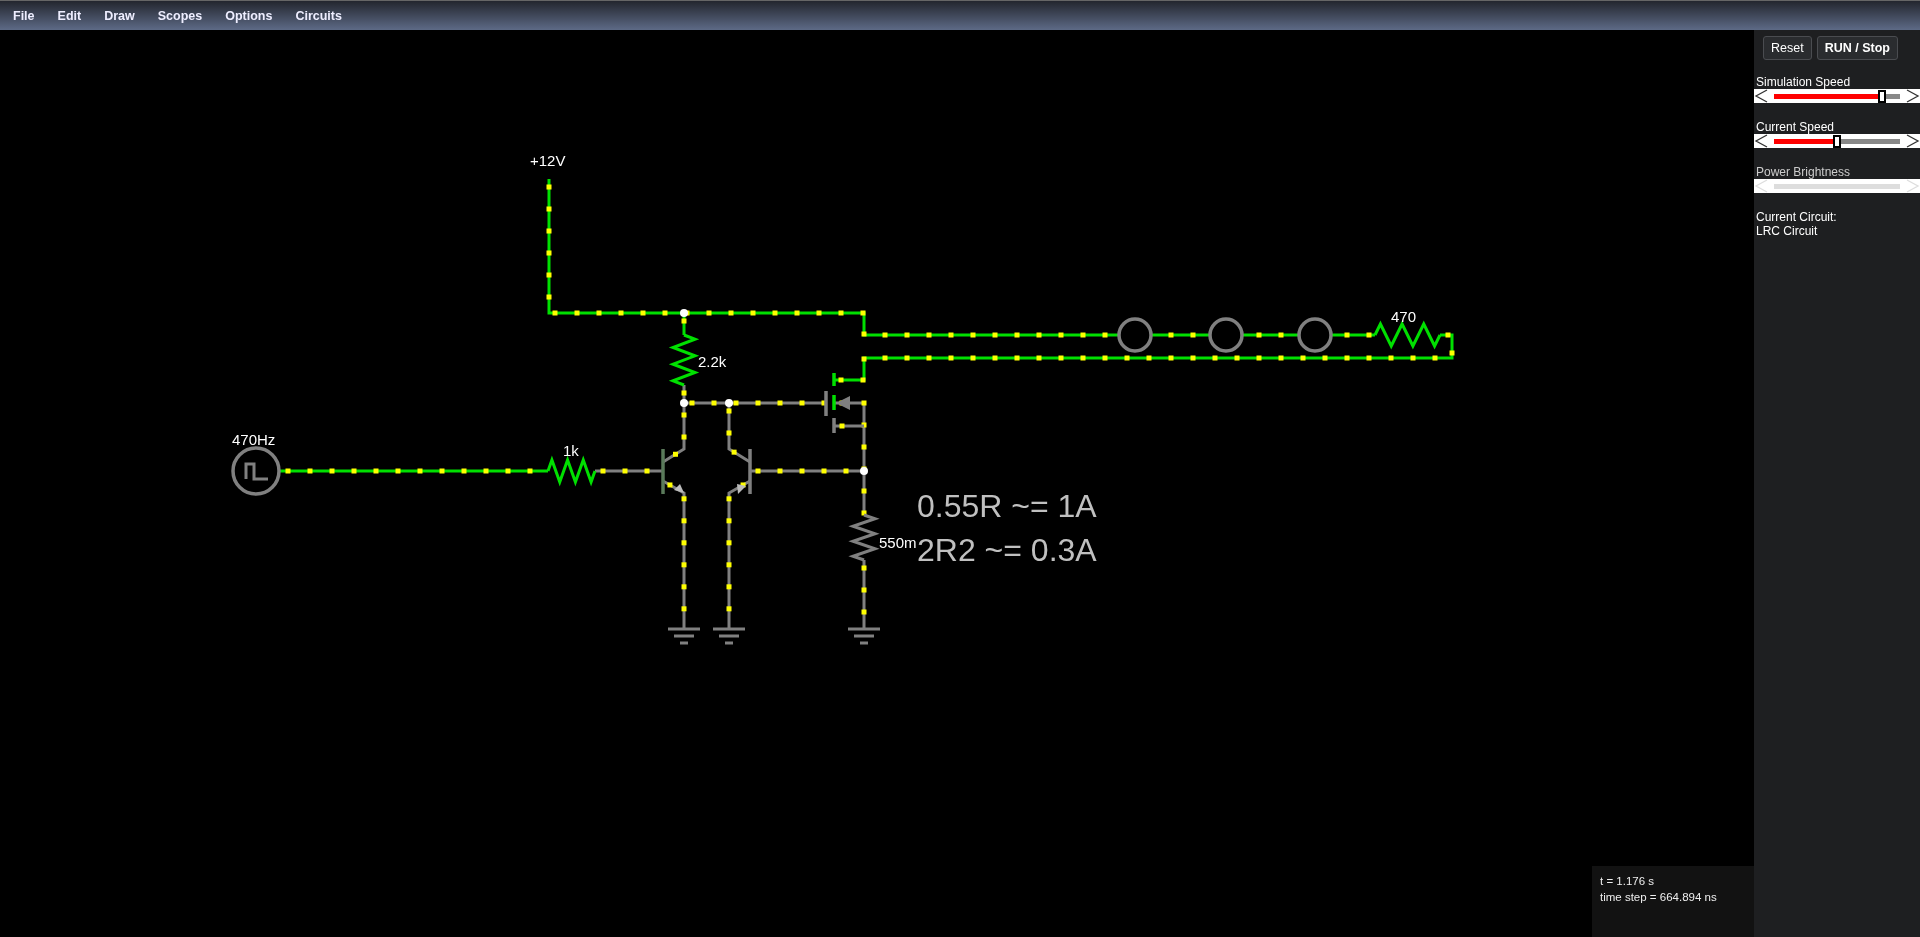 The width and height of the screenshot is (1920, 937). Describe the element at coordinates (837, 403) in the screenshot. I see `mosfet` at that location.